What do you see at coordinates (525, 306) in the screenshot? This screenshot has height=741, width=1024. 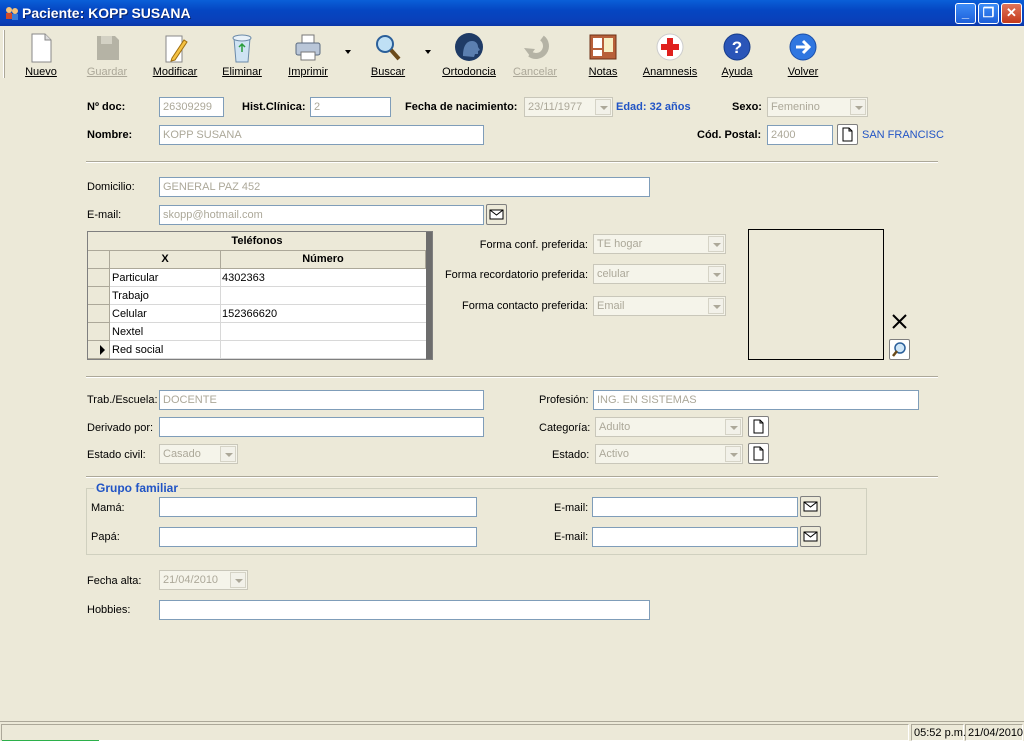 I see `contact-pref-label: Forma contacto preferida:` at bounding box center [525, 306].